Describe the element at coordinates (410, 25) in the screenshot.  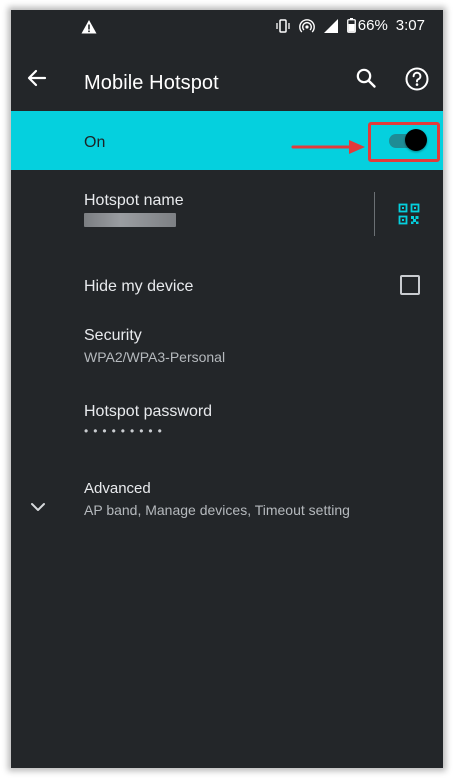
I see `clock: 3:07` at that location.